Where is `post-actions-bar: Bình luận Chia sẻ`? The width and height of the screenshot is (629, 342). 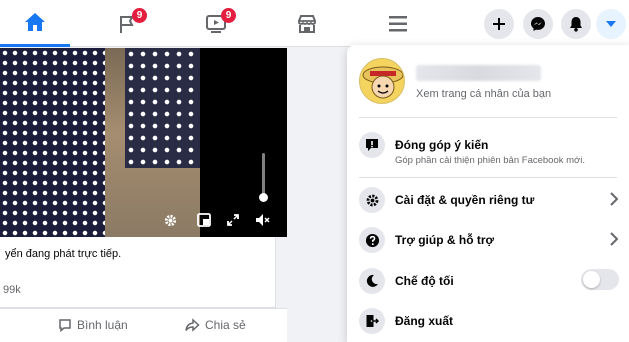
post-actions-bar: Bình luận Chia sẻ is located at coordinates (143, 325).